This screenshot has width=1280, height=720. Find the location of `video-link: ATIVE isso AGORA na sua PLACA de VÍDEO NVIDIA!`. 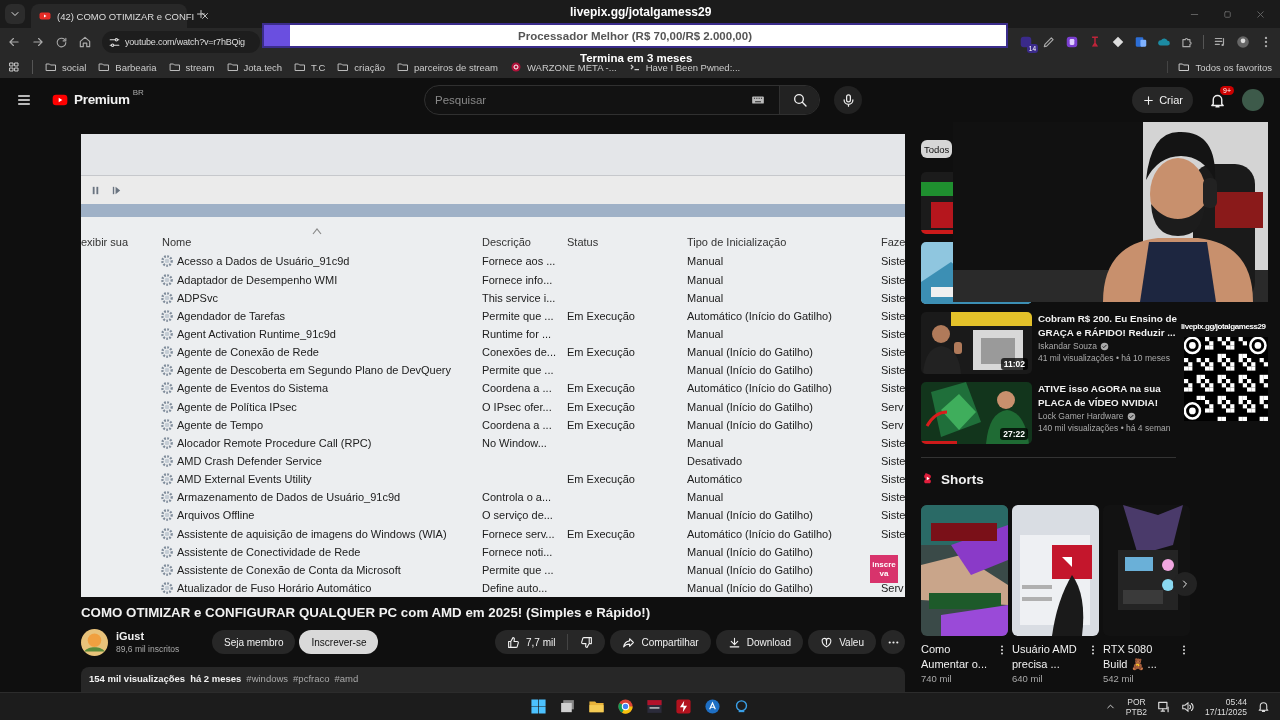

video-link: ATIVE isso AGORA na sua PLACA de VÍDEO NVIDIA! is located at coordinates (1109, 395).